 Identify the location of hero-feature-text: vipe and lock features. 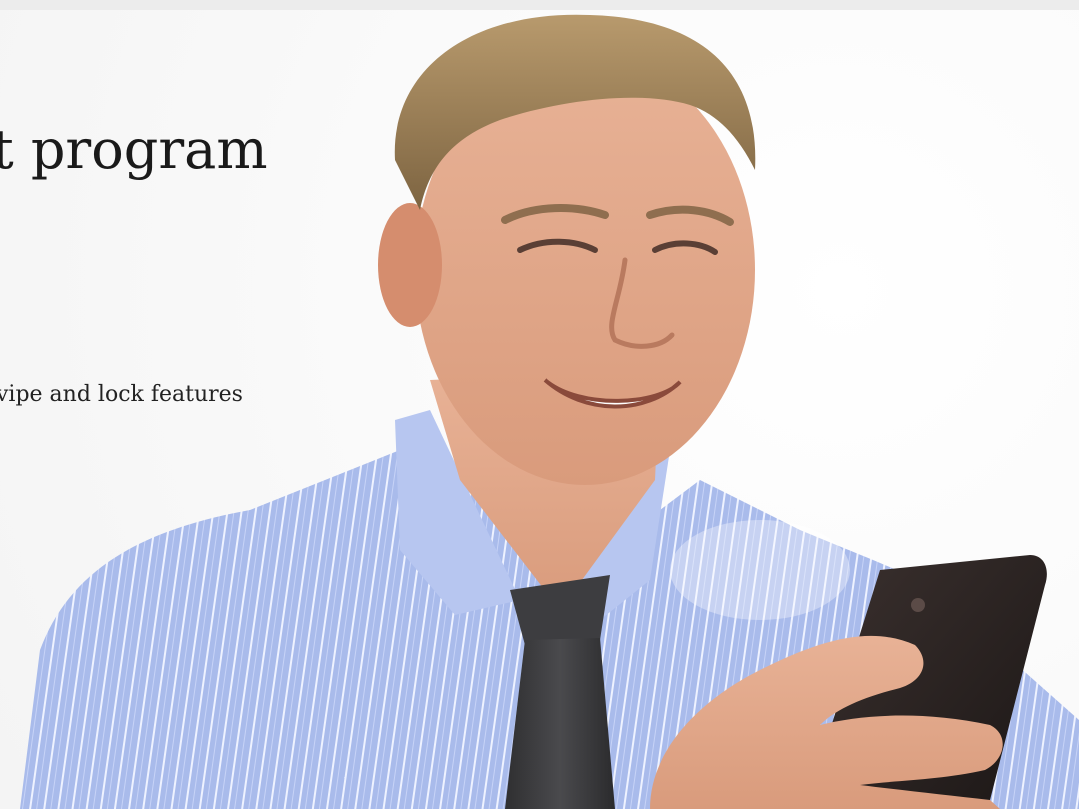
(121, 394).